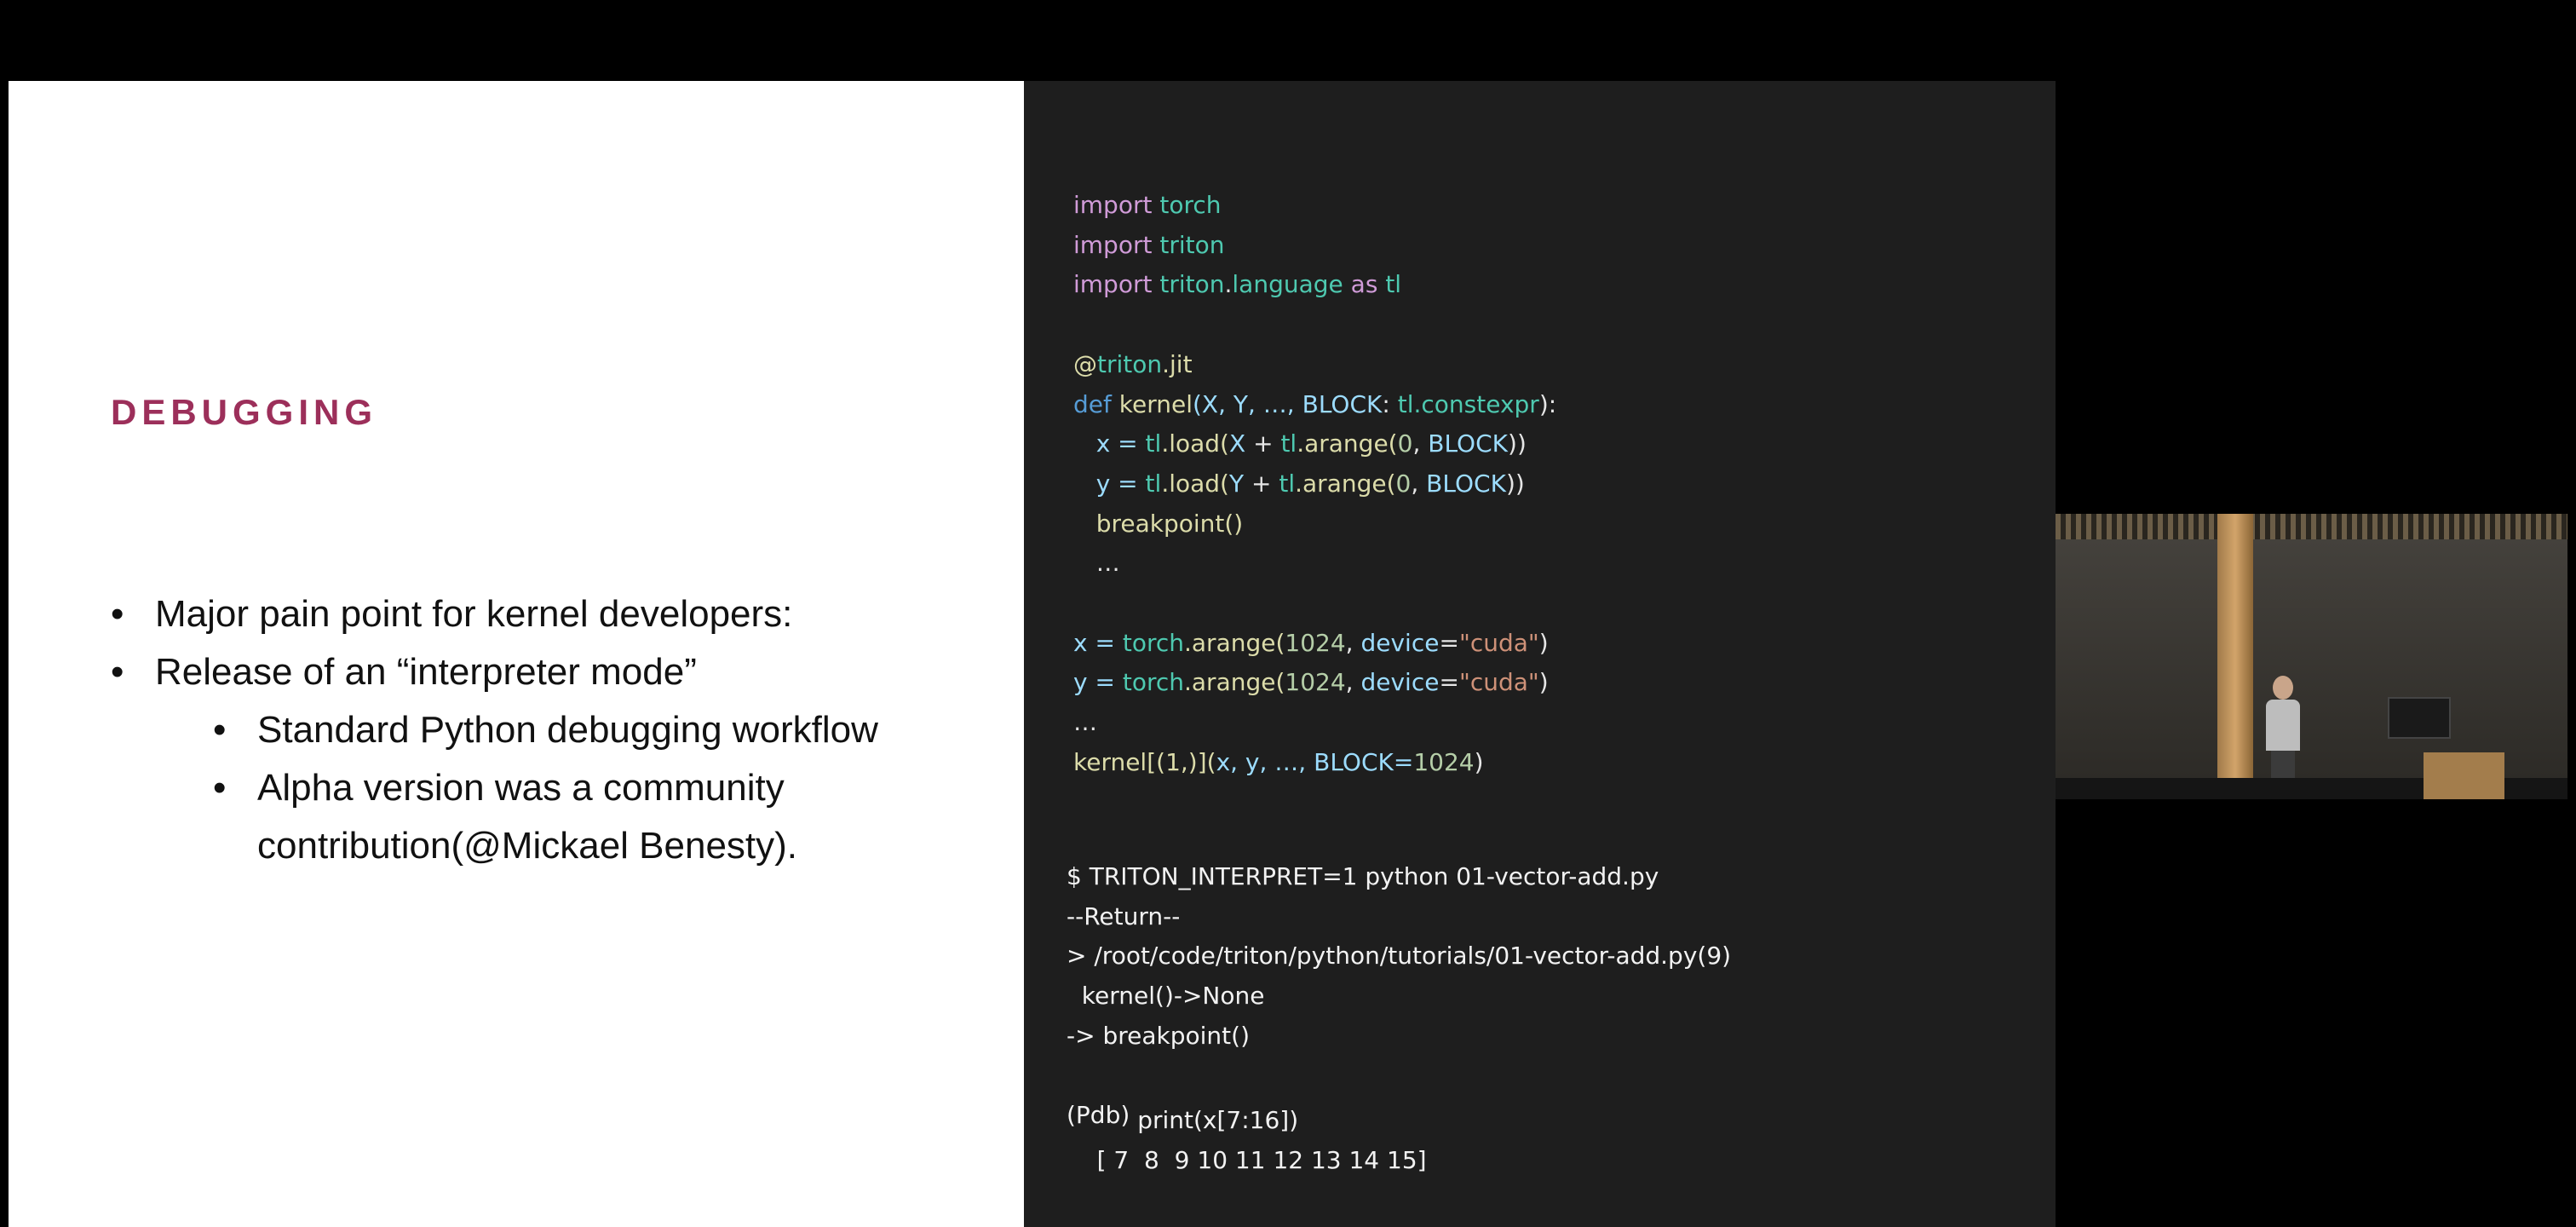  I want to click on code-token: kernel, so click(1155, 403).